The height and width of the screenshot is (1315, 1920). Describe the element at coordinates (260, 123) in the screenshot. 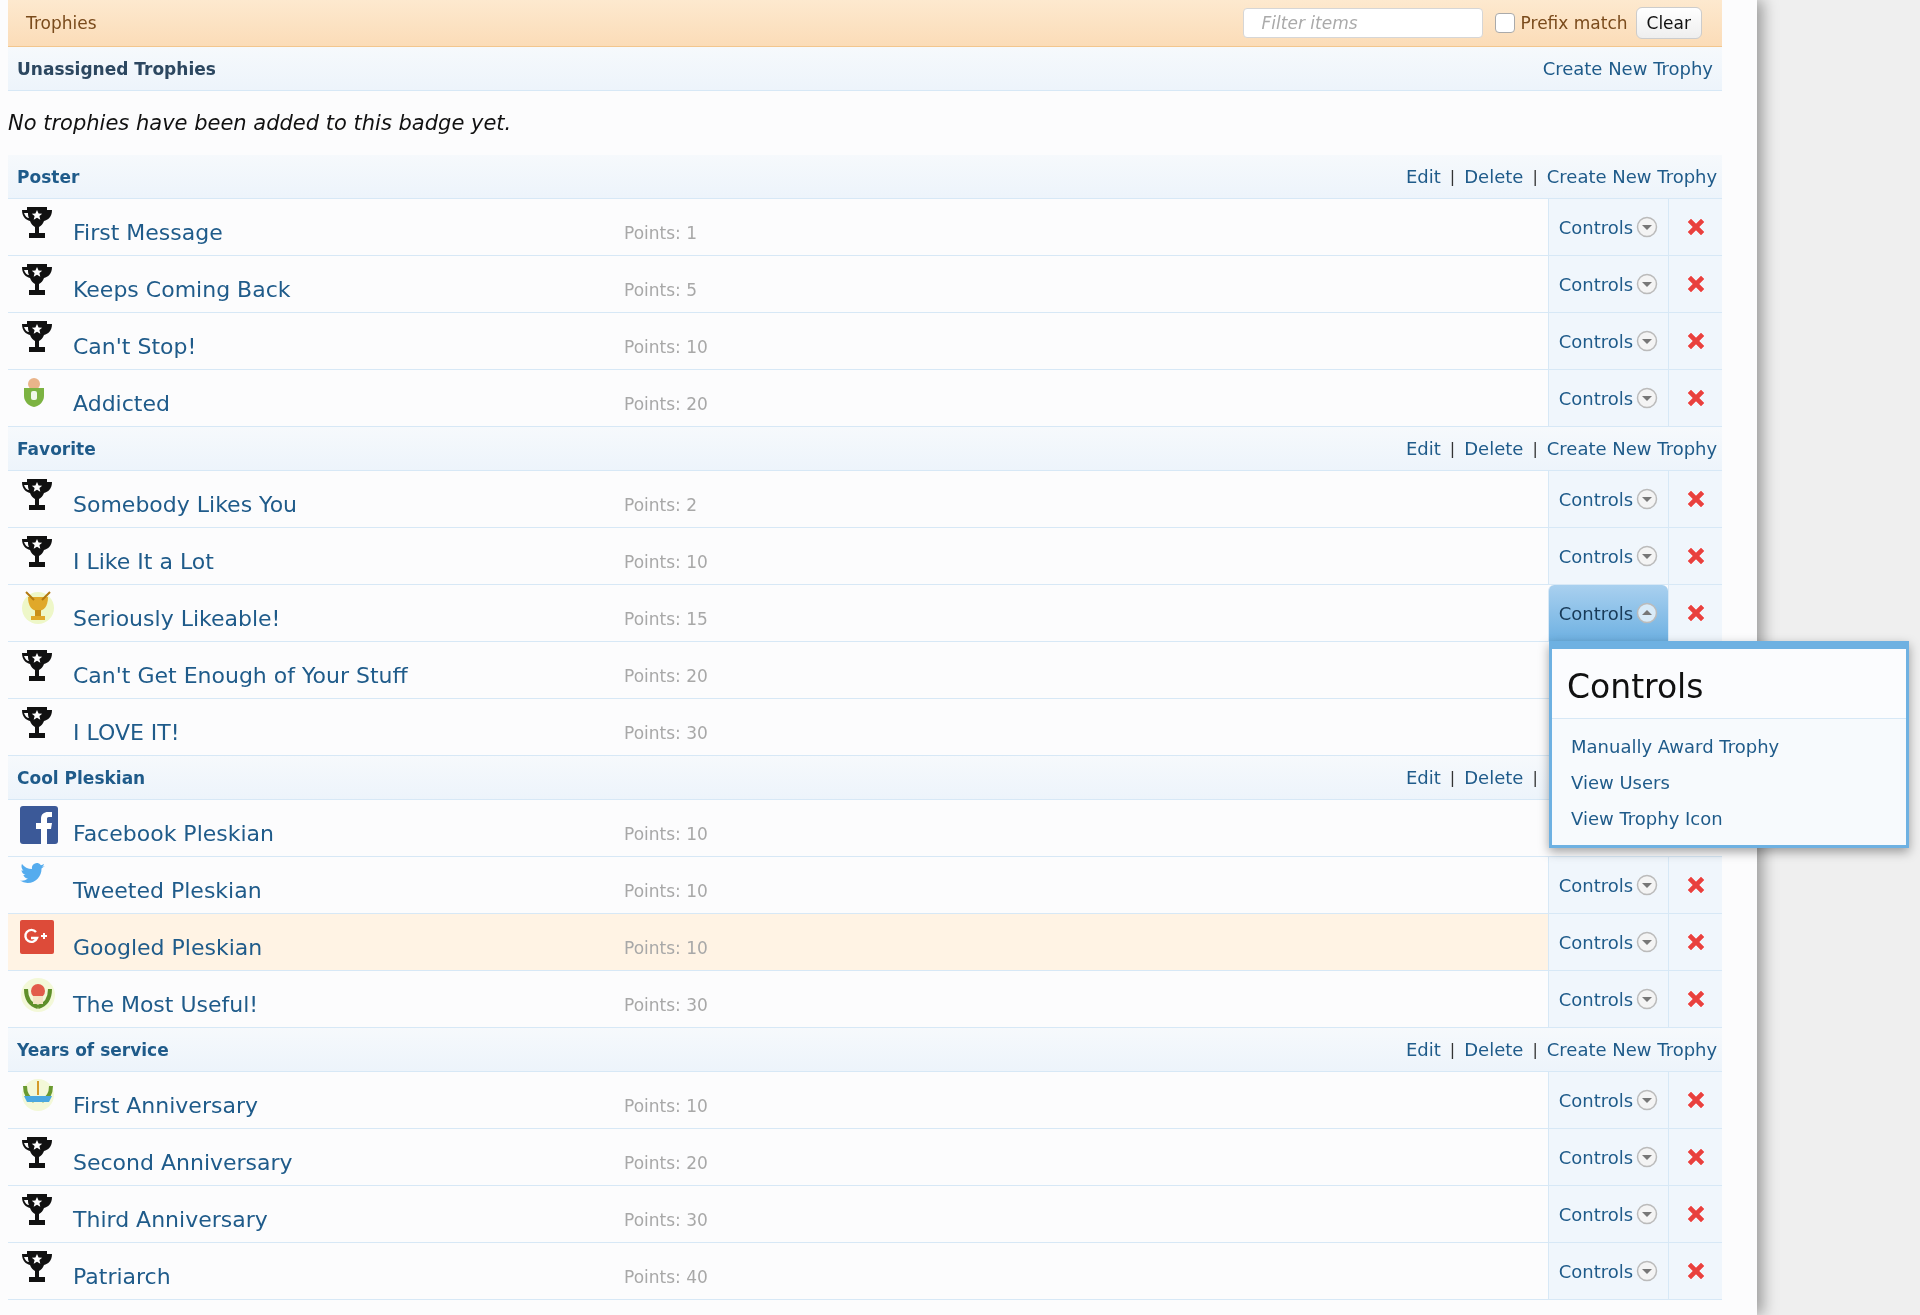

I see `empty-message: No trophies have been added to this badge yet.` at that location.